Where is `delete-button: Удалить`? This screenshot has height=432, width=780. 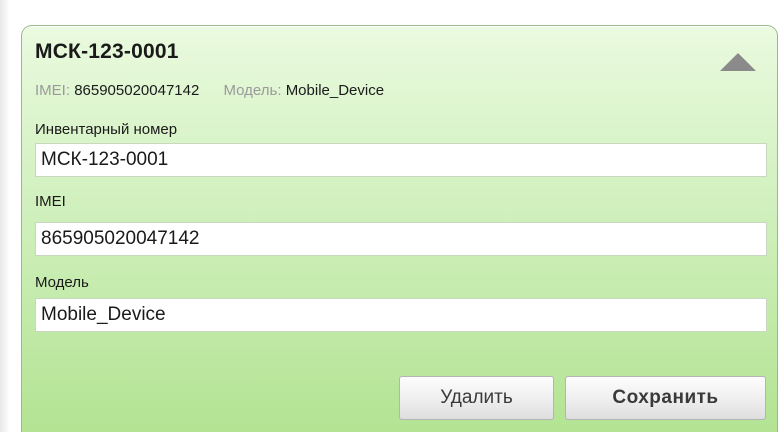 delete-button: Удалить is located at coordinates (476, 398).